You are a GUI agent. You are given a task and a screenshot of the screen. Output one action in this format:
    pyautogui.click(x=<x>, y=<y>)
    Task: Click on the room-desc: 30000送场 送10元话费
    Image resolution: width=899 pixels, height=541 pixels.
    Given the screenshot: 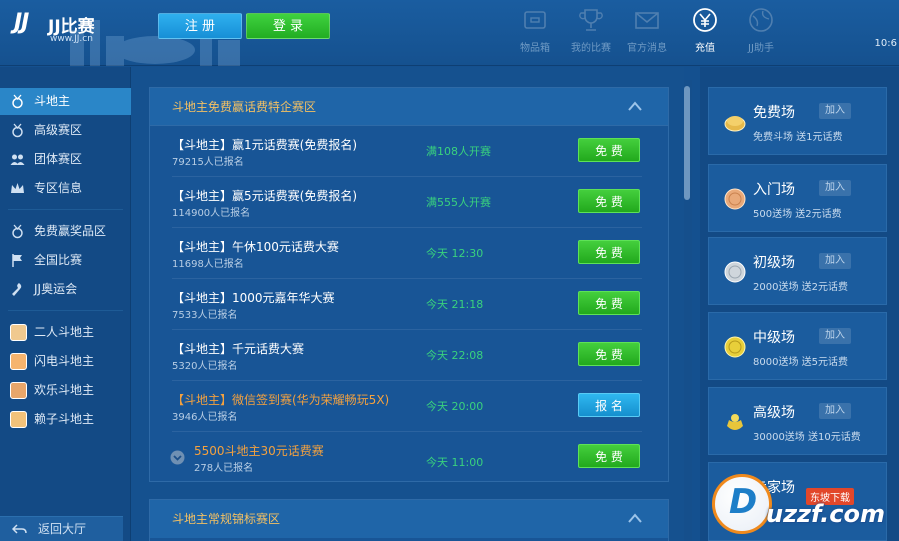 What is the action you would take?
    pyautogui.click(x=807, y=437)
    